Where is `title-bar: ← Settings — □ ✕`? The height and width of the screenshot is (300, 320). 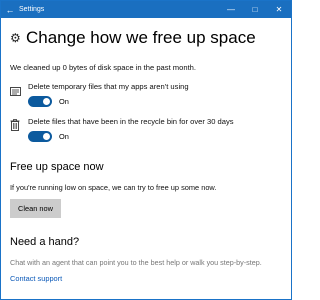
title-bar: ← Settings — □ ✕ is located at coordinates (146, 9).